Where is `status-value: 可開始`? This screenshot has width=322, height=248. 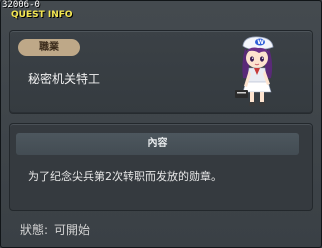
status-value: 可開始 is located at coordinates (72, 230).